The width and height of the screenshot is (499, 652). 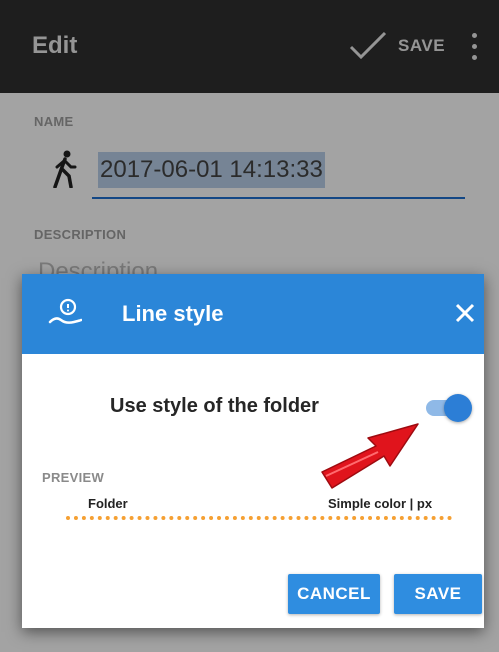 I want to click on dialog-title: Line style, so click(x=173, y=313).